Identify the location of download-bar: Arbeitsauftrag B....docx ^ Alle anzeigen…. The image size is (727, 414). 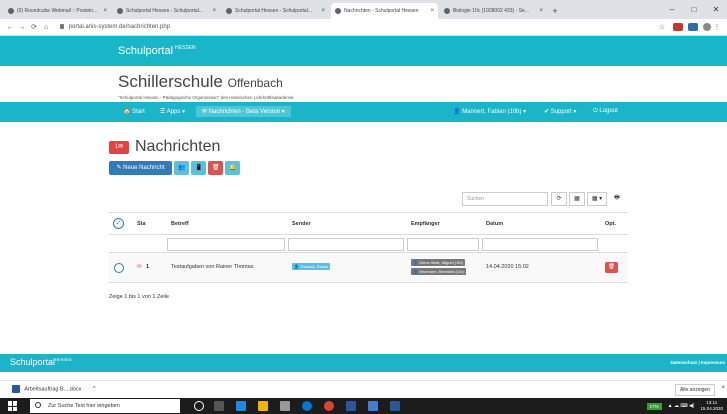
(363, 389).